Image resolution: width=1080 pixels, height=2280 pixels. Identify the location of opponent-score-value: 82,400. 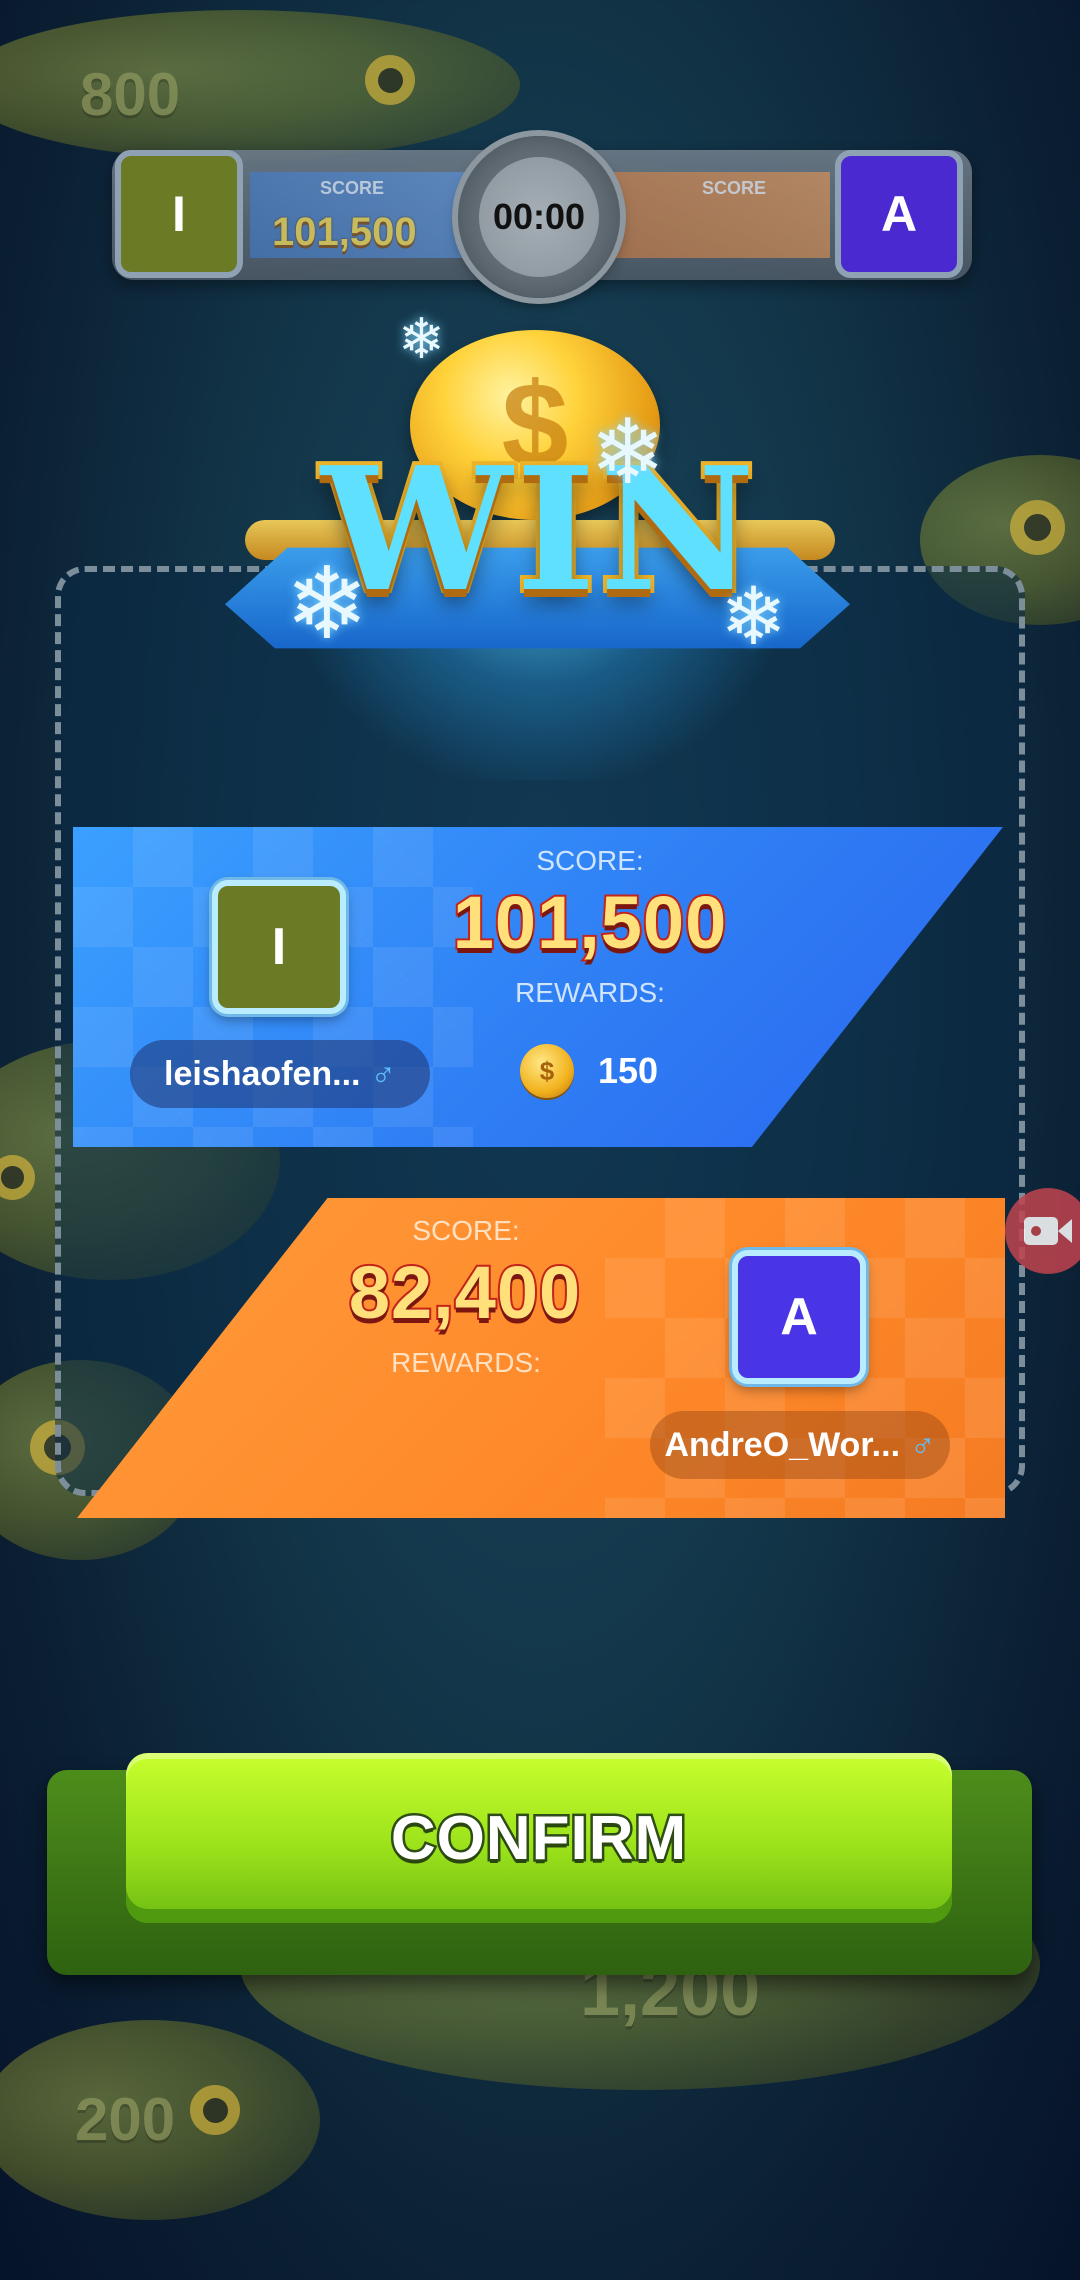
(464, 1292).